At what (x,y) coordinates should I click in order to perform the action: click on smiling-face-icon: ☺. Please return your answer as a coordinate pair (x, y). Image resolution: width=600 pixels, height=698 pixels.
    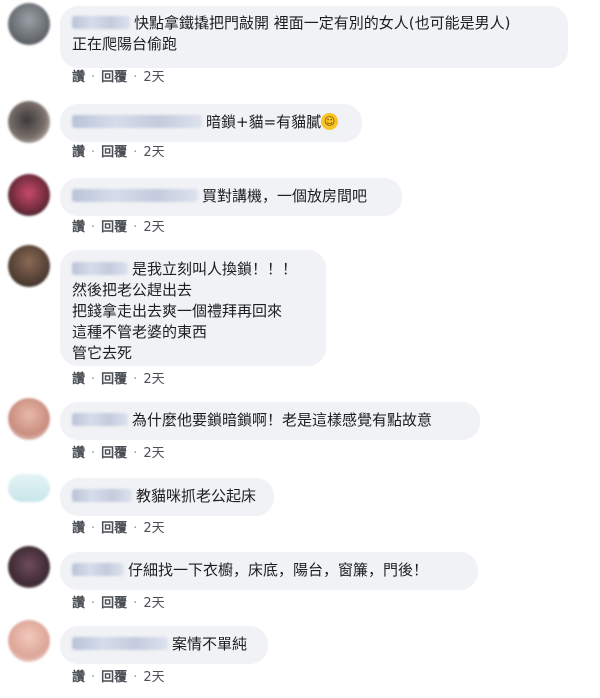
    Looking at the image, I should click on (330, 121).